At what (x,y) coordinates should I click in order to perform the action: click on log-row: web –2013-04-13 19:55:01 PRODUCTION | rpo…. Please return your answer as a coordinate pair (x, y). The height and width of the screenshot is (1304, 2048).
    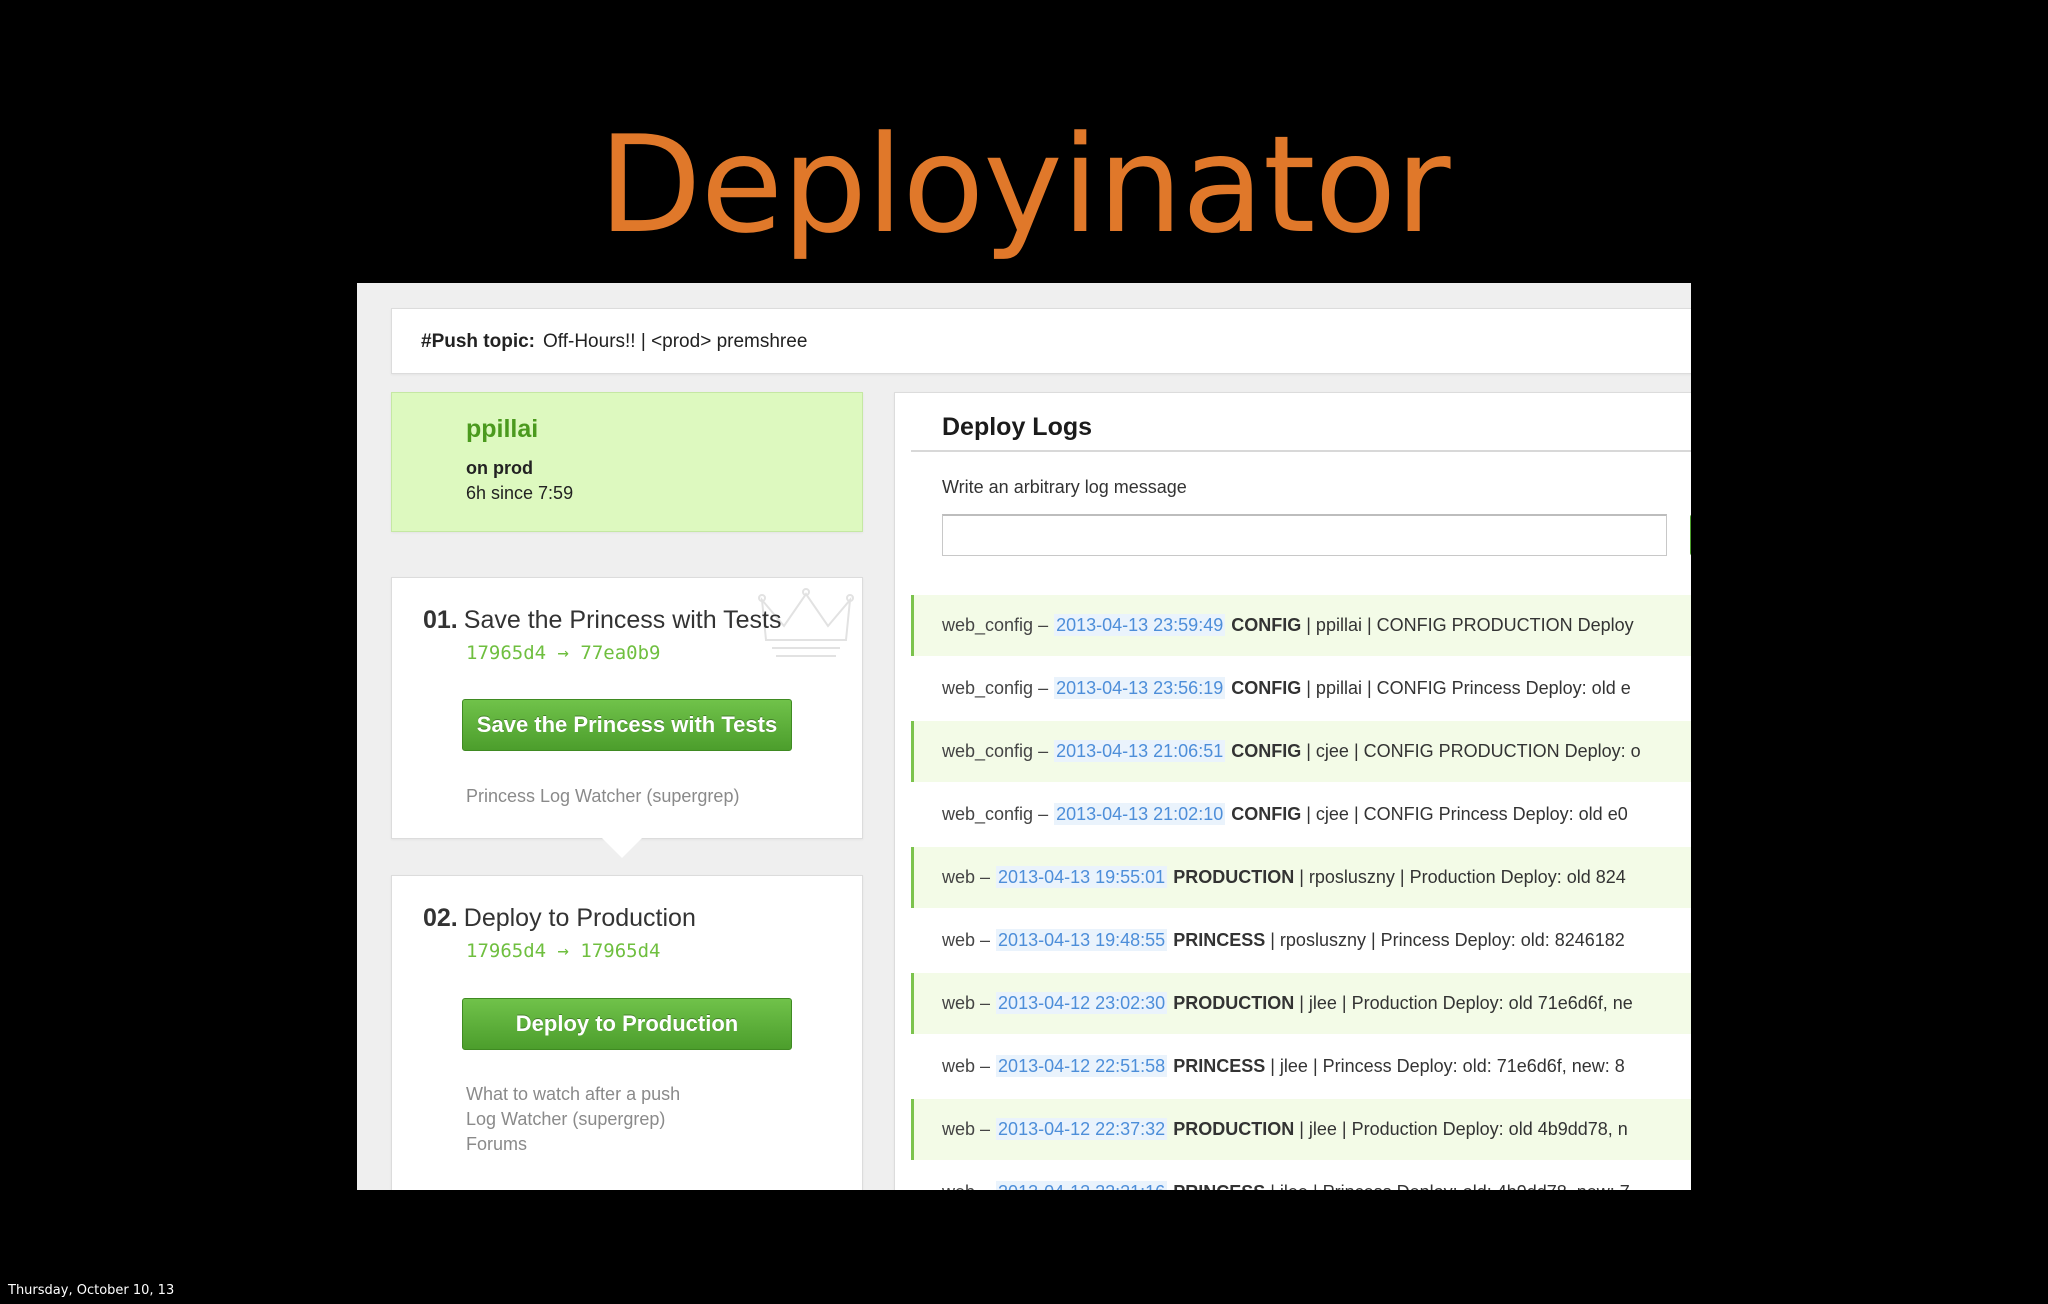
    Looking at the image, I should click on (1301, 877).